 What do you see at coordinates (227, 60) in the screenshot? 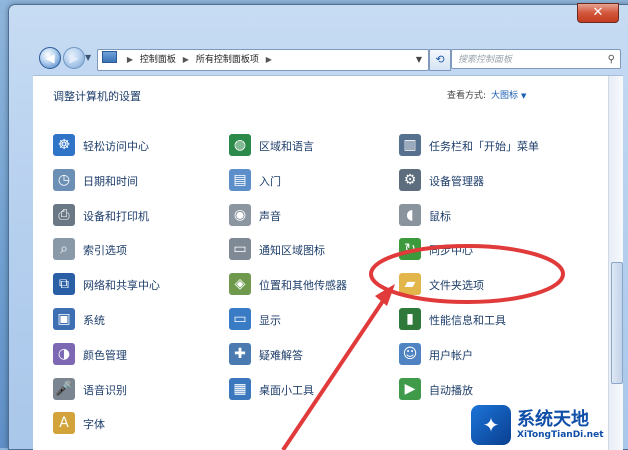
I see `breadcrumb-all-items: 所有控制面板项` at bounding box center [227, 60].